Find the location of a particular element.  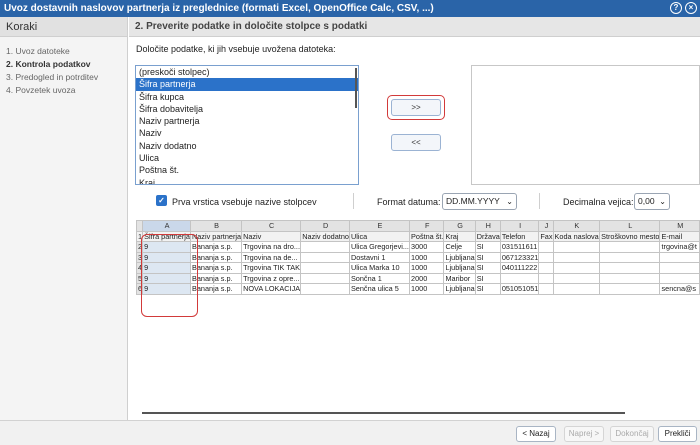

remove-column-button: << is located at coordinates (416, 142).